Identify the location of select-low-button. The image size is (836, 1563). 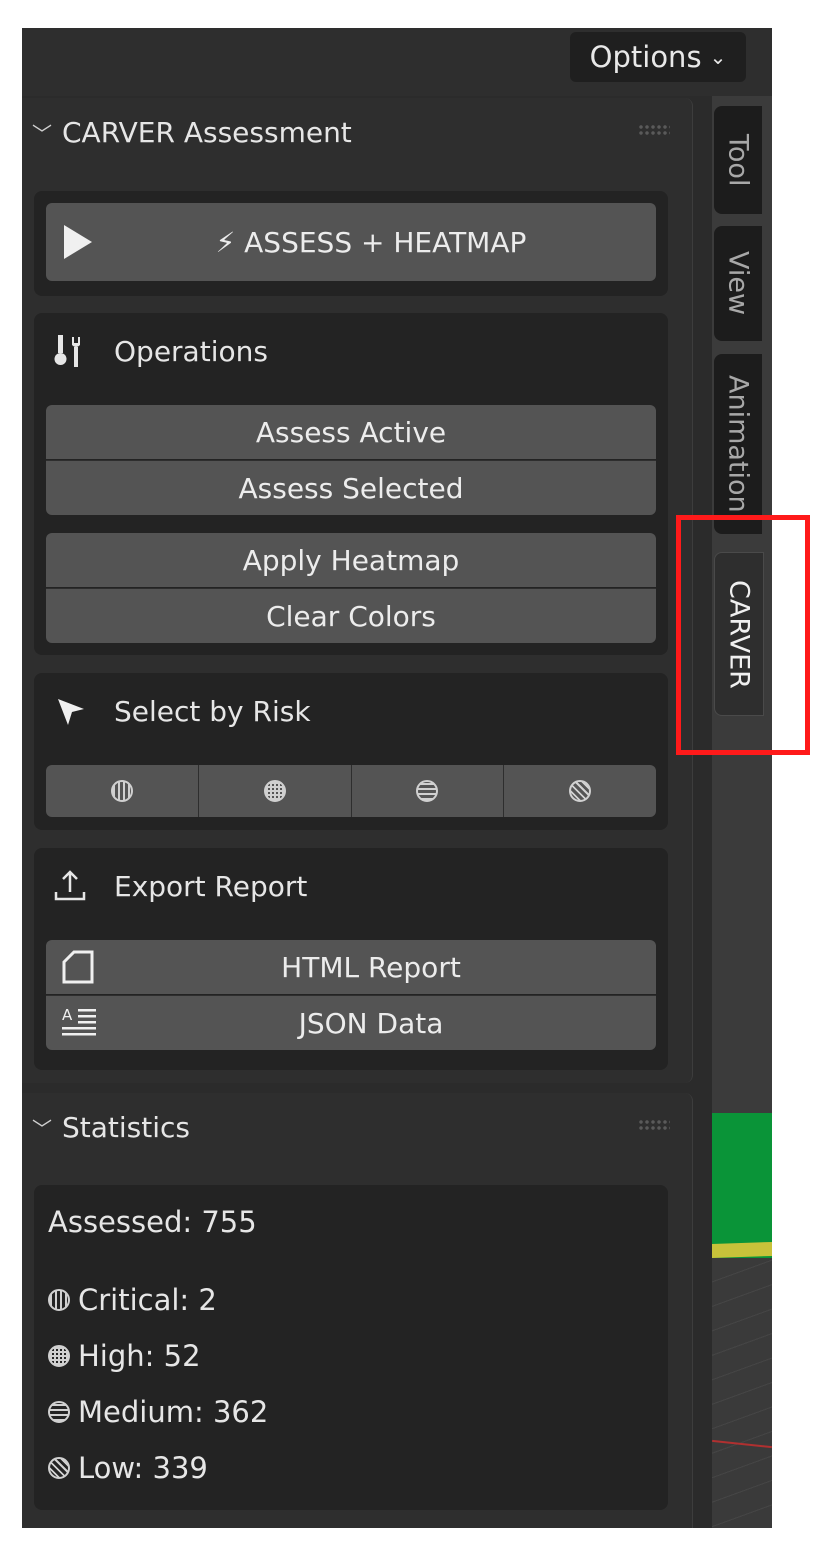
(579, 791).